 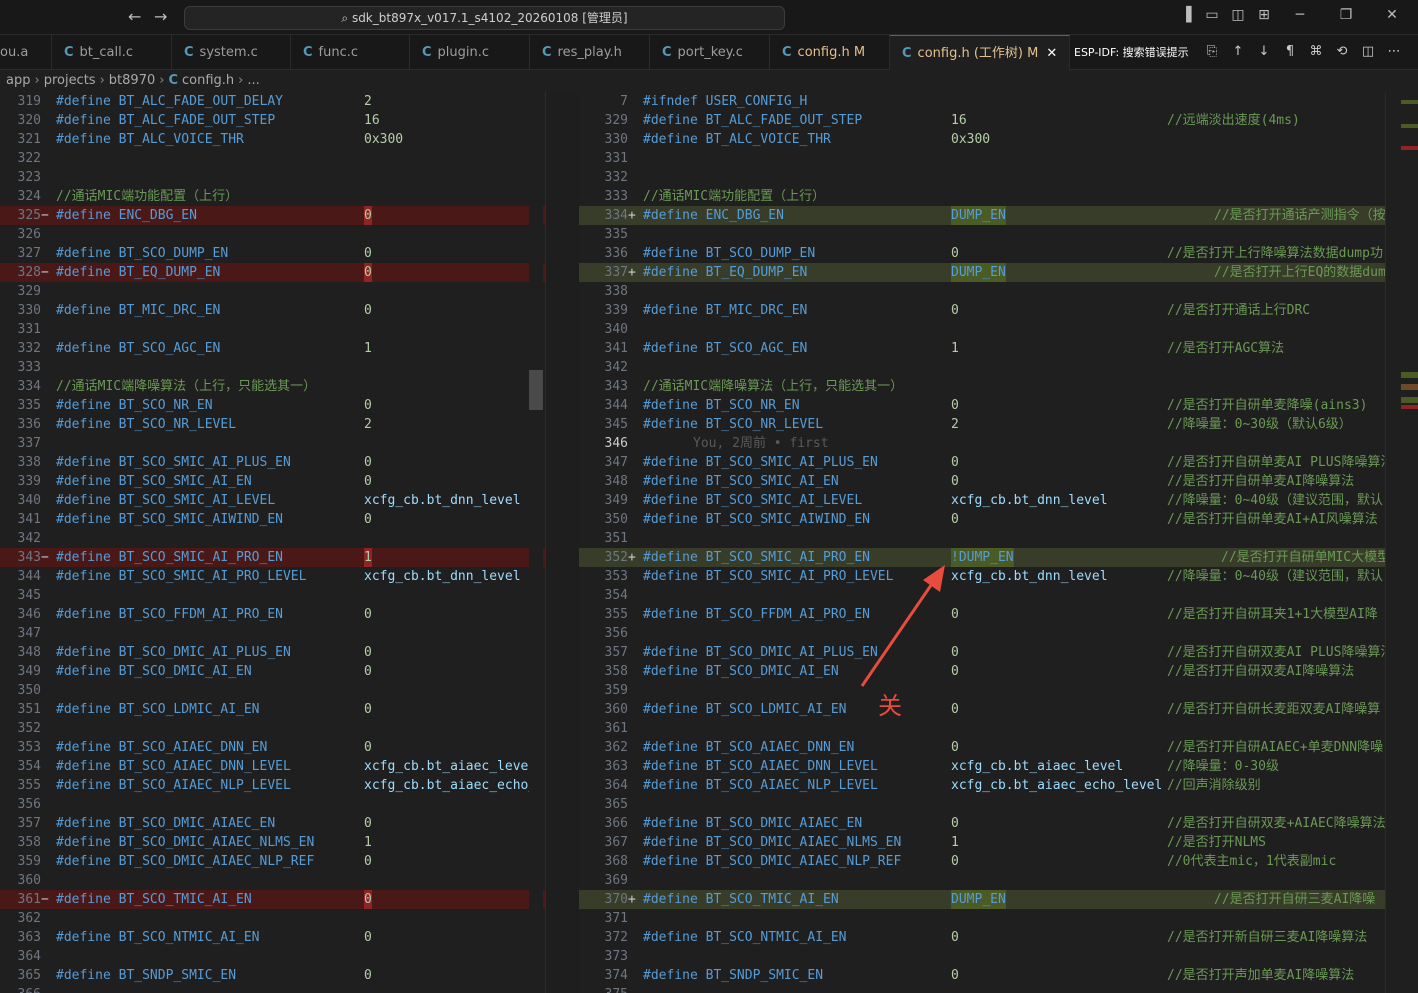 What do you see at coordinates (976, 310) in the screenshot?
I see `code-text: #define BT_MIC_DRC_EN 0 //是否打开通话上行DRC` at bounding box center [976, 310].